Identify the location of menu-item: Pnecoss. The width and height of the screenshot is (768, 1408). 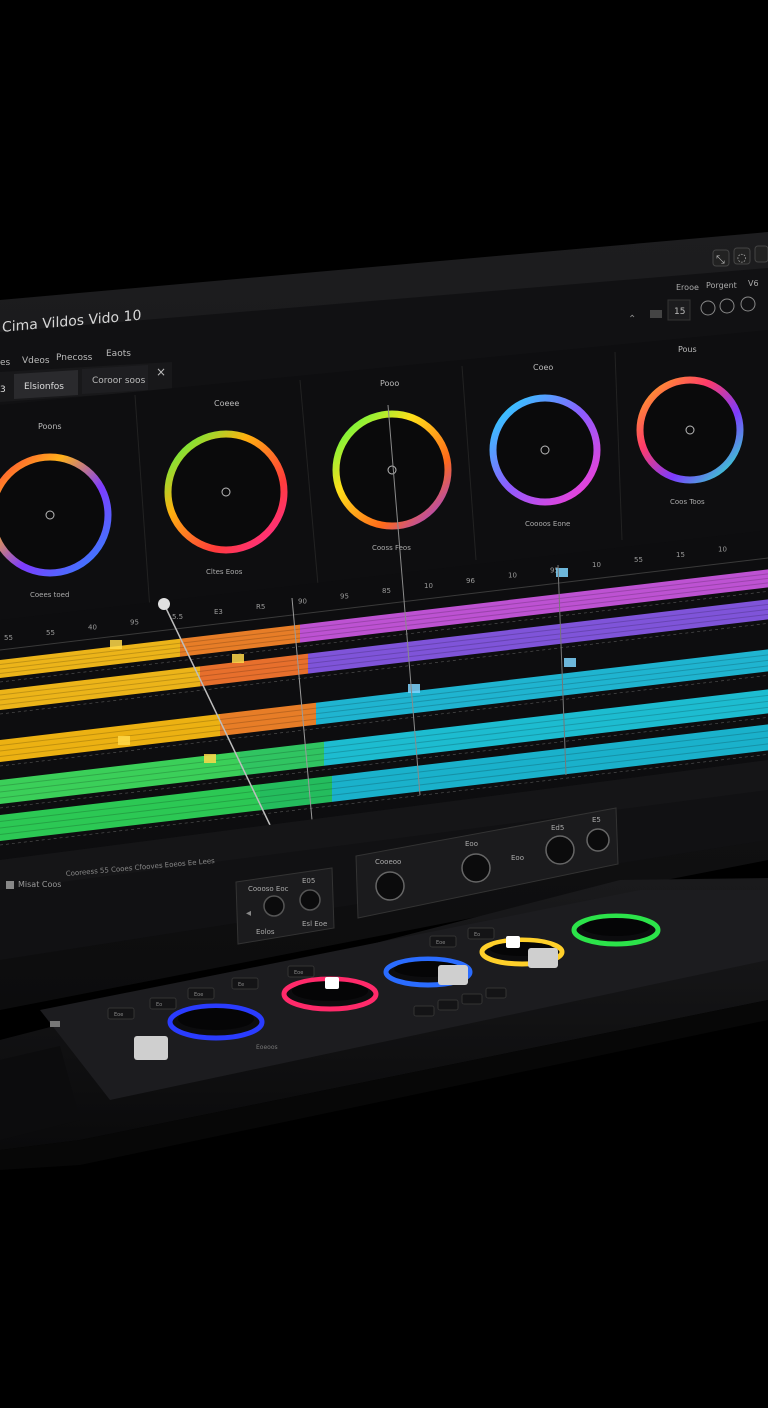
(74, 358).